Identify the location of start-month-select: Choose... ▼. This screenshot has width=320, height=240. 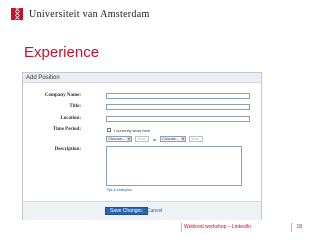
(119, 139).